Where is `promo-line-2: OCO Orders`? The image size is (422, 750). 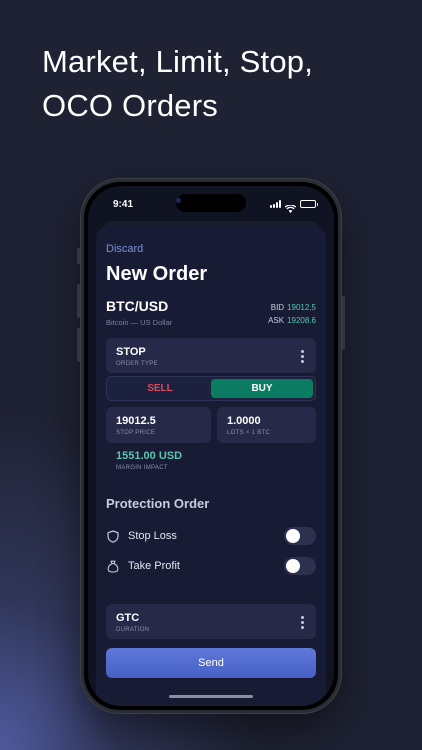
promo-line-2: OCO Orders is located at coordinates (130, 105).